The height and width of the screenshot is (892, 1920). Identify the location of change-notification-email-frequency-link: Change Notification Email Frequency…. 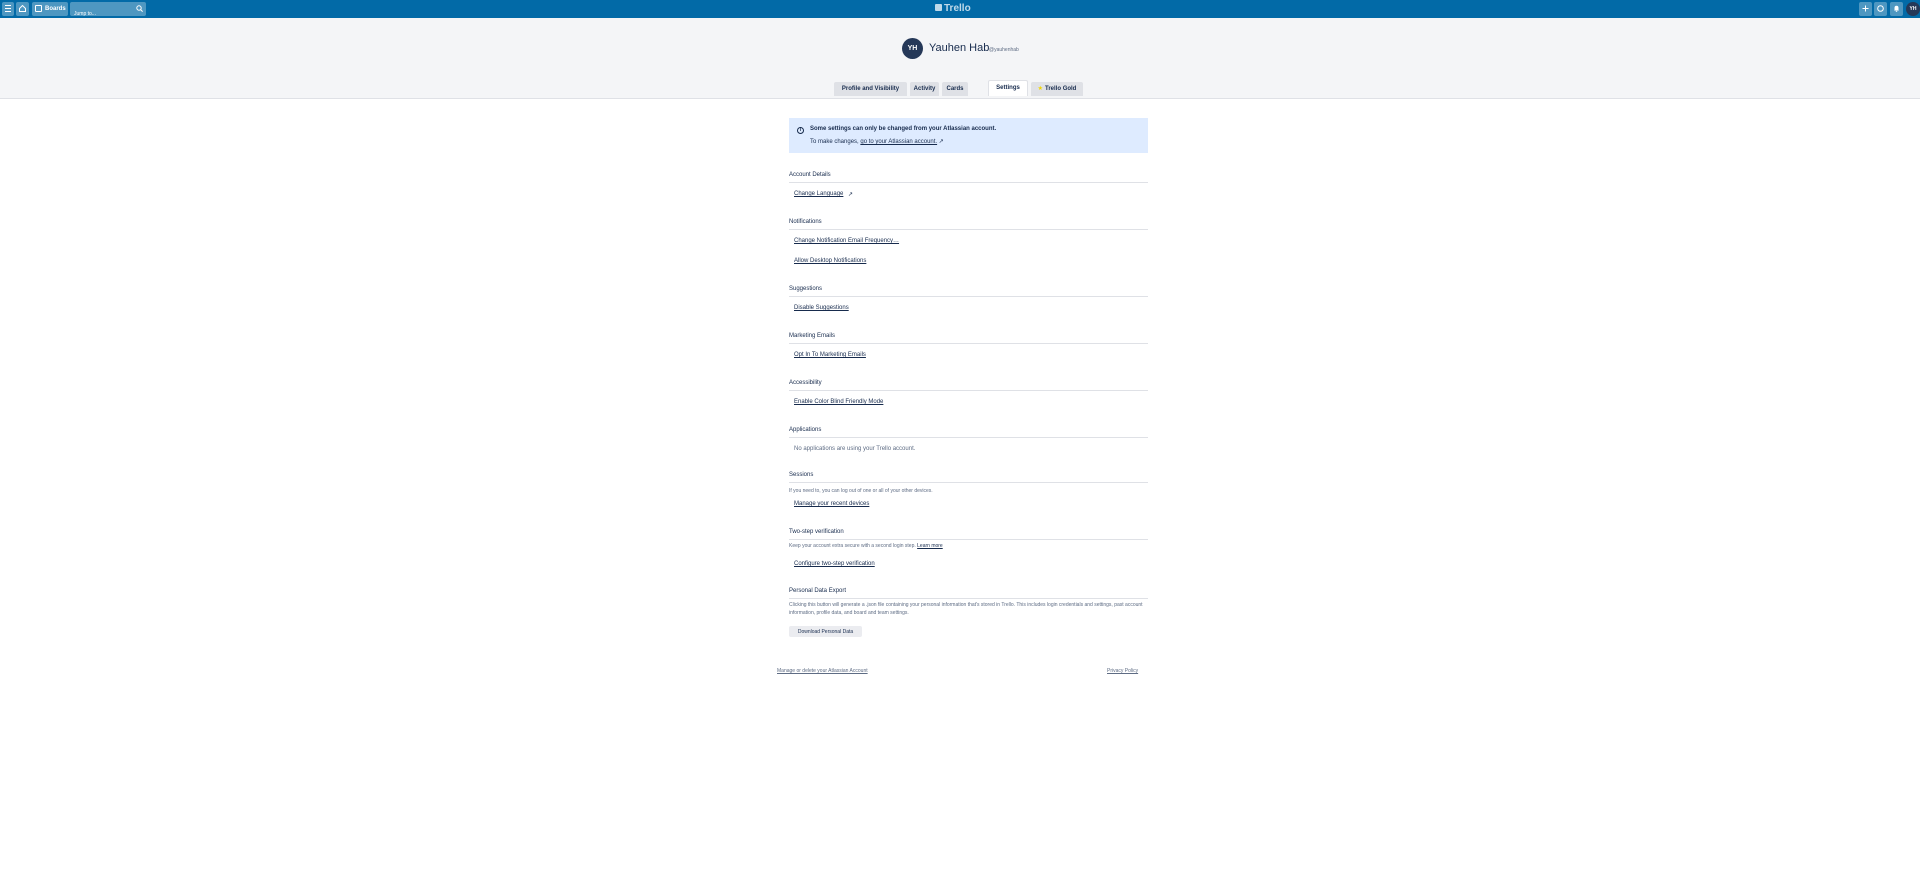
(846, 241).